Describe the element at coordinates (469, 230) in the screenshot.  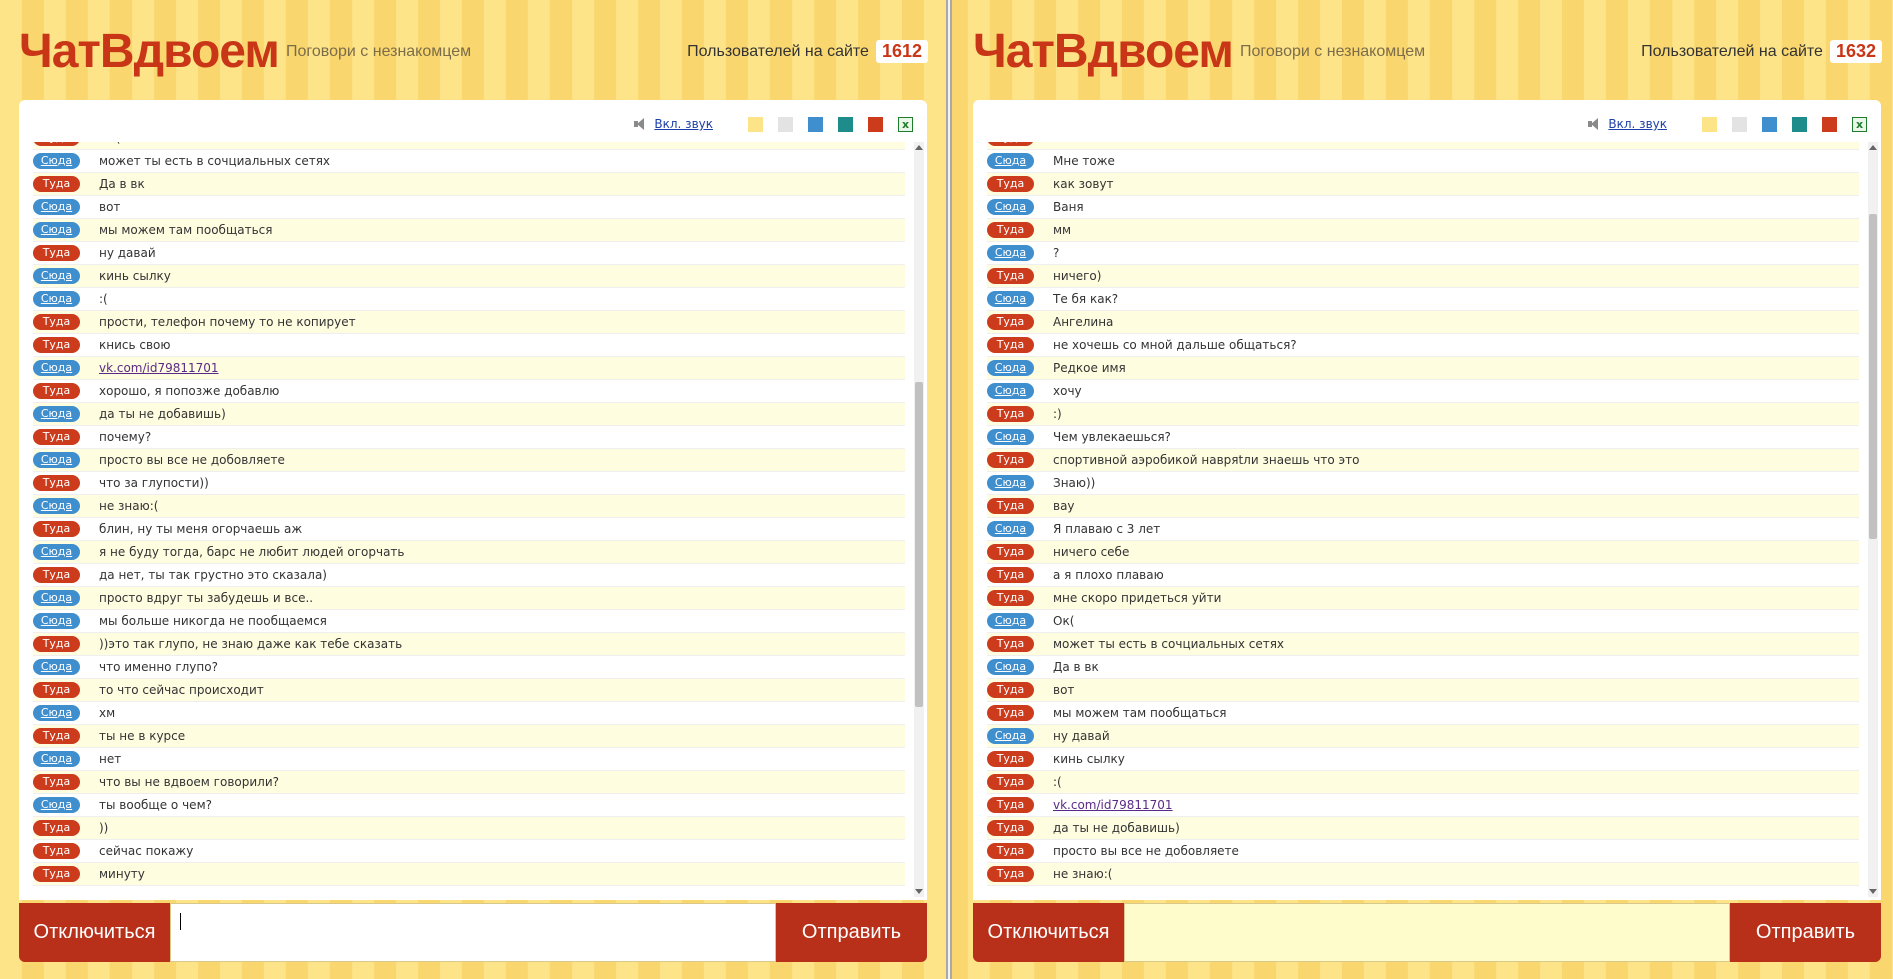
I see `message-row: Сюда мы можем там пообщаться` at that location.